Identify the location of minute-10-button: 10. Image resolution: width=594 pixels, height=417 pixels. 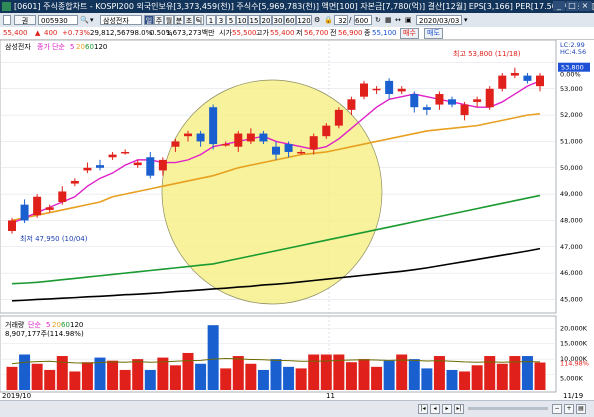
(242, 20).